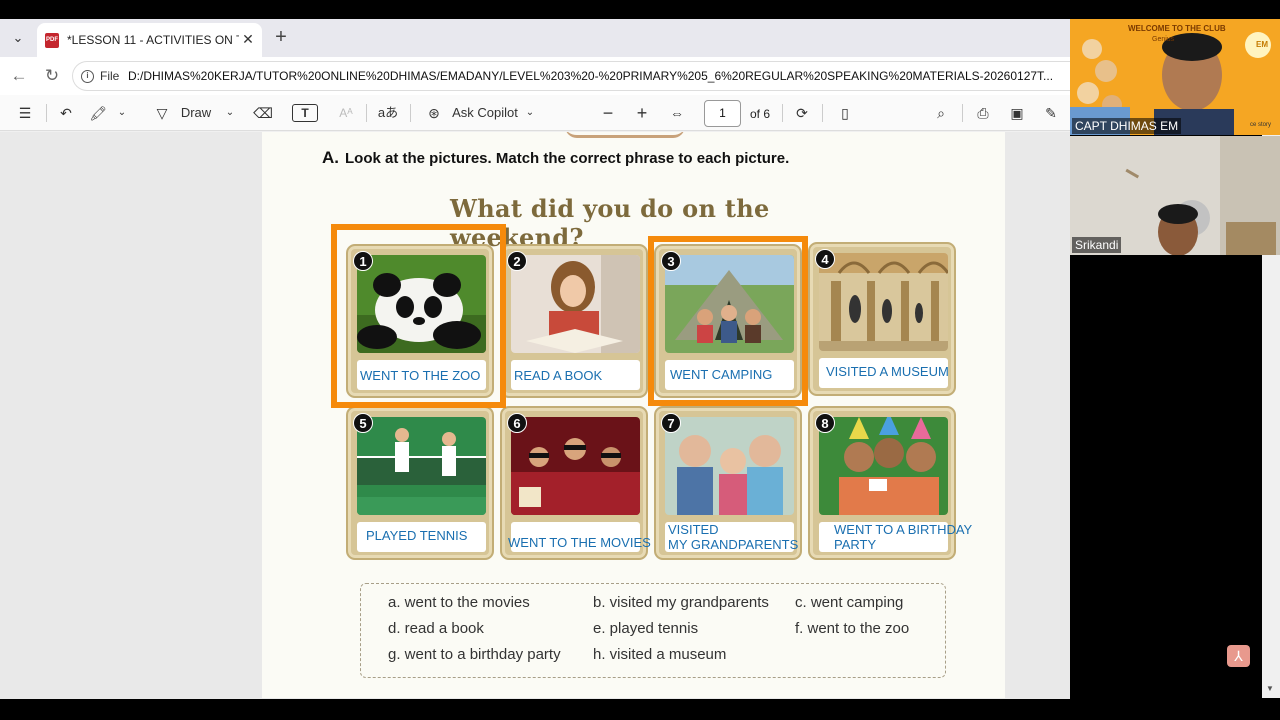 The image size is (1280, 720). What do you see at coordinates (1177, 28) in the screenshot?
I see `banner-text: WELCOME TO THE CLUB` at bounding box center [1177, 28].